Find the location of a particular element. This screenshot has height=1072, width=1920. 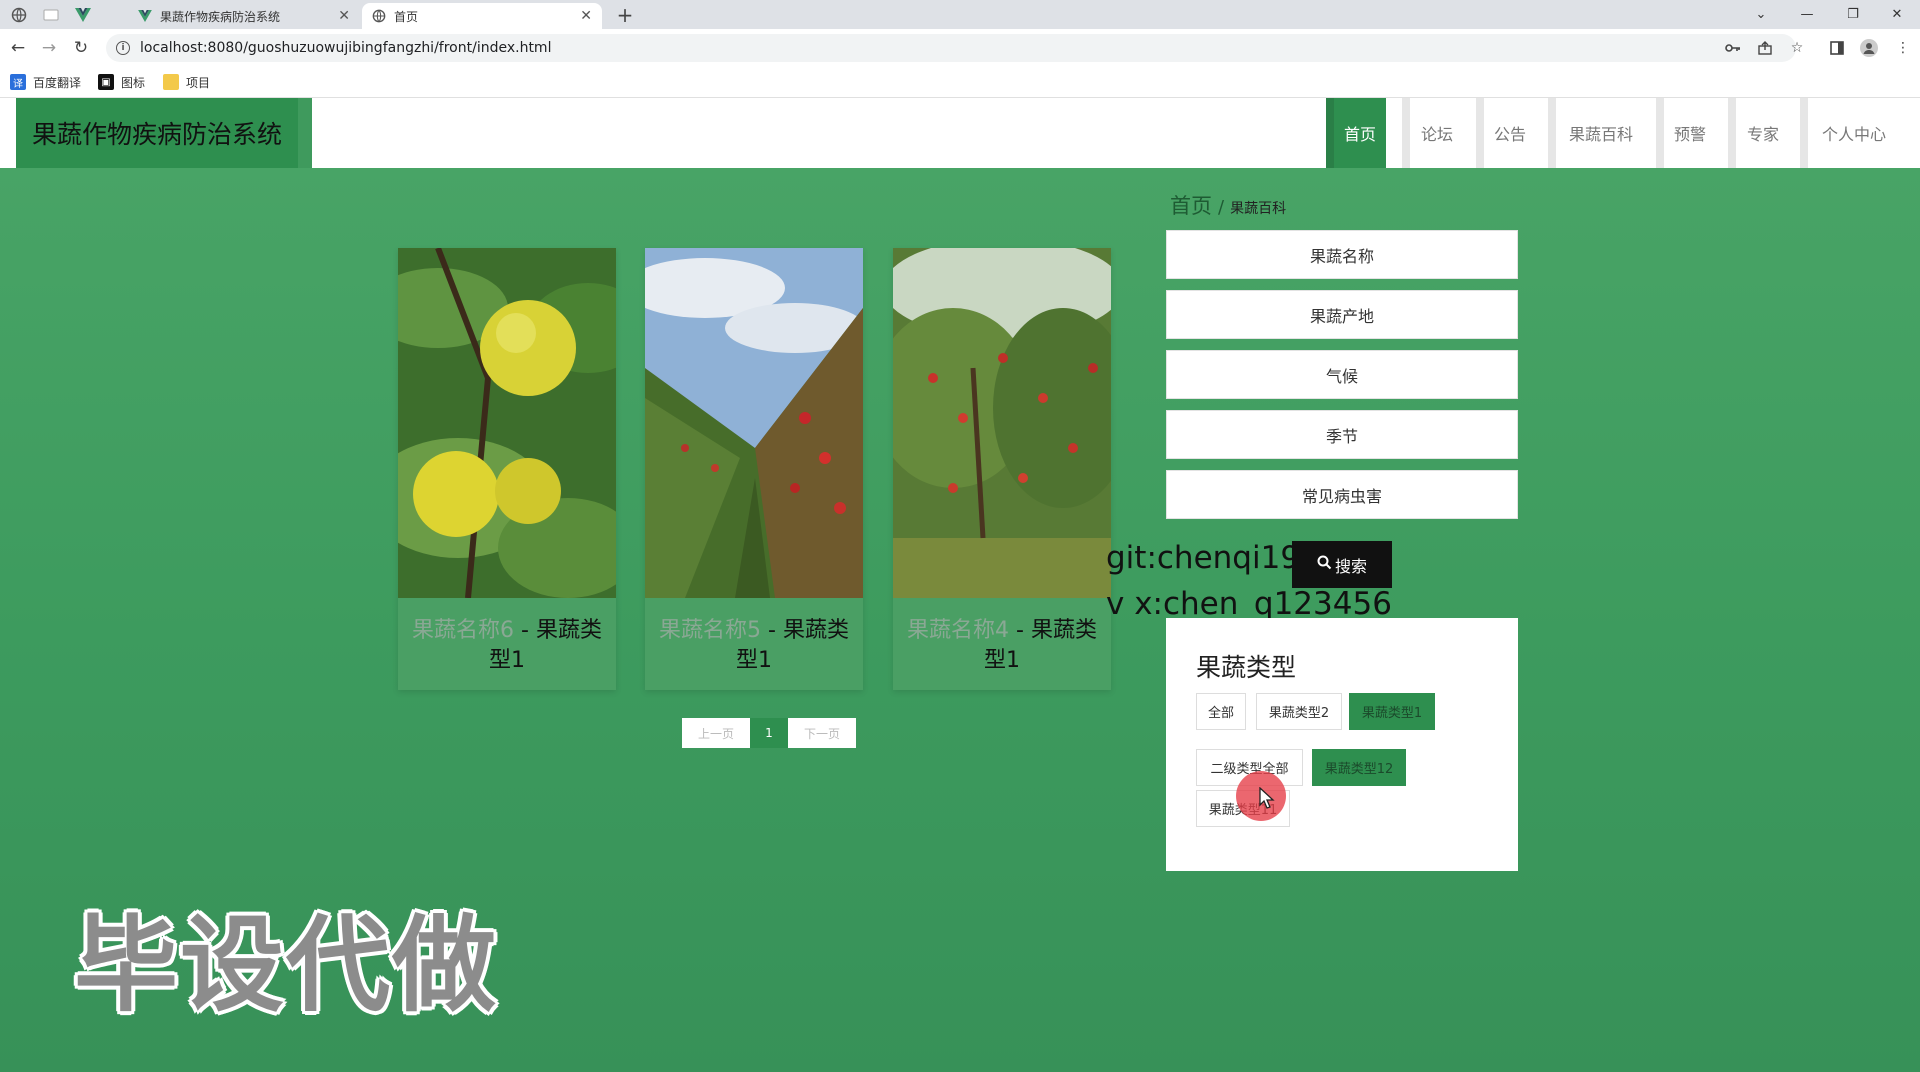

product-card: 果蔬名称5 - 果蔬类型1 is located at coordinates (745, 469).